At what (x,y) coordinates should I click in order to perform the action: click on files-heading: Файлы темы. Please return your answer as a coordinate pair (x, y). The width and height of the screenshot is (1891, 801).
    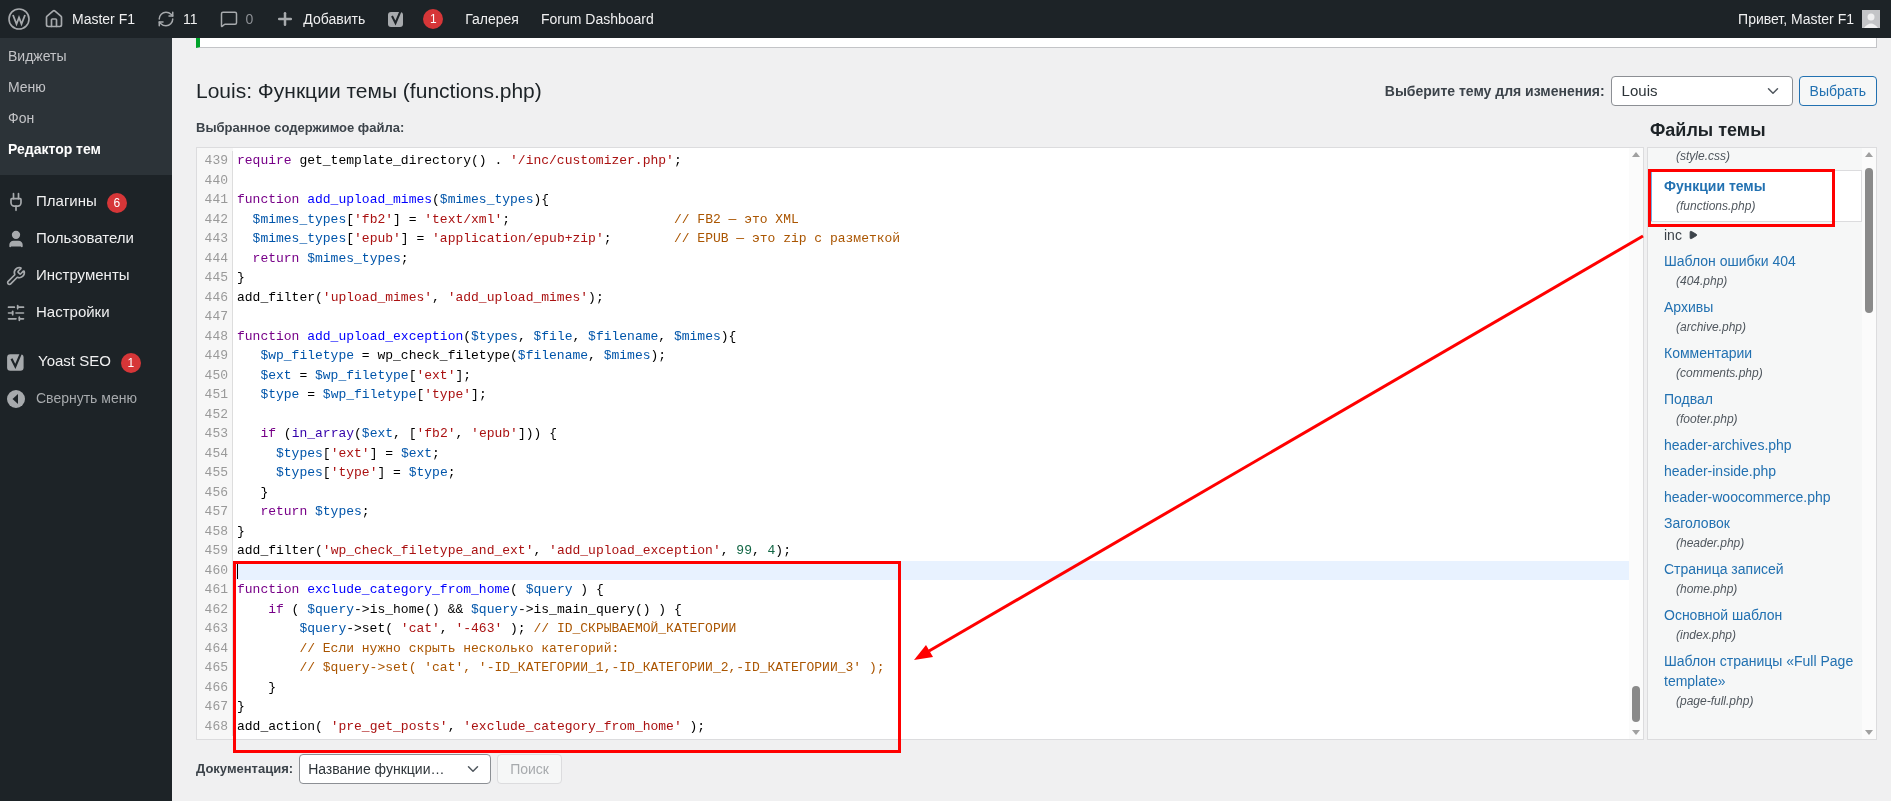
    Looking at the image, I should click on (1708, 130).